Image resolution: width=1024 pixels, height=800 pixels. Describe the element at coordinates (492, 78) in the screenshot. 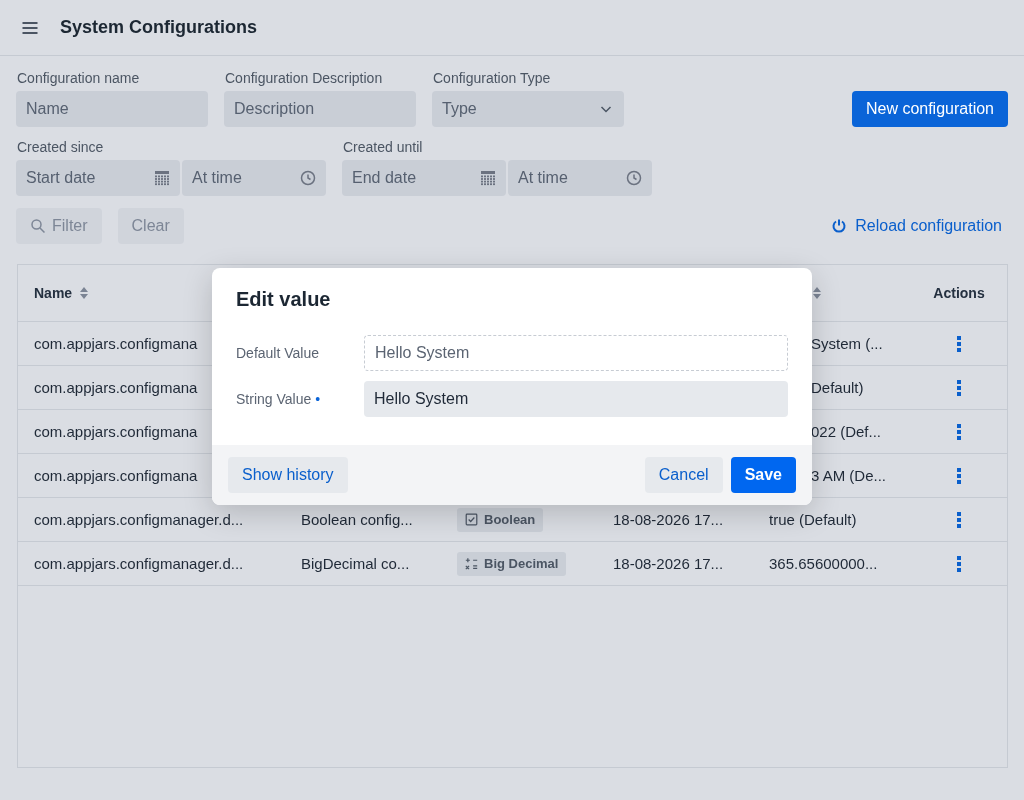

I see `field-label: Configuration Type` at that location.